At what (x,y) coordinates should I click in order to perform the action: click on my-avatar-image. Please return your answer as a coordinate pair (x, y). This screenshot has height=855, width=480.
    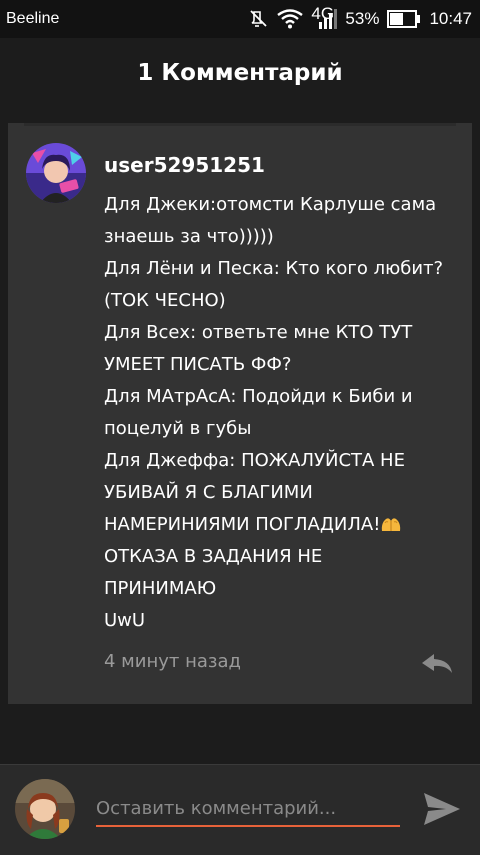
    Looking at the image, I should click on (45, 809).